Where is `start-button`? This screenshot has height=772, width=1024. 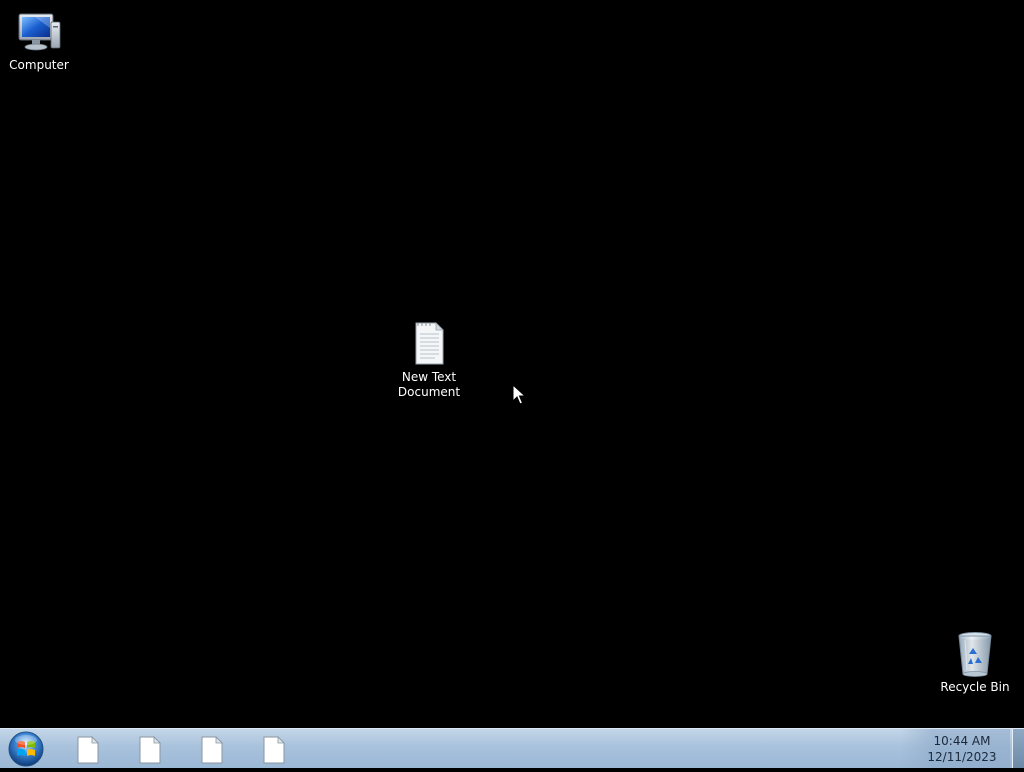
start-button is located at coordinates (26, 749).